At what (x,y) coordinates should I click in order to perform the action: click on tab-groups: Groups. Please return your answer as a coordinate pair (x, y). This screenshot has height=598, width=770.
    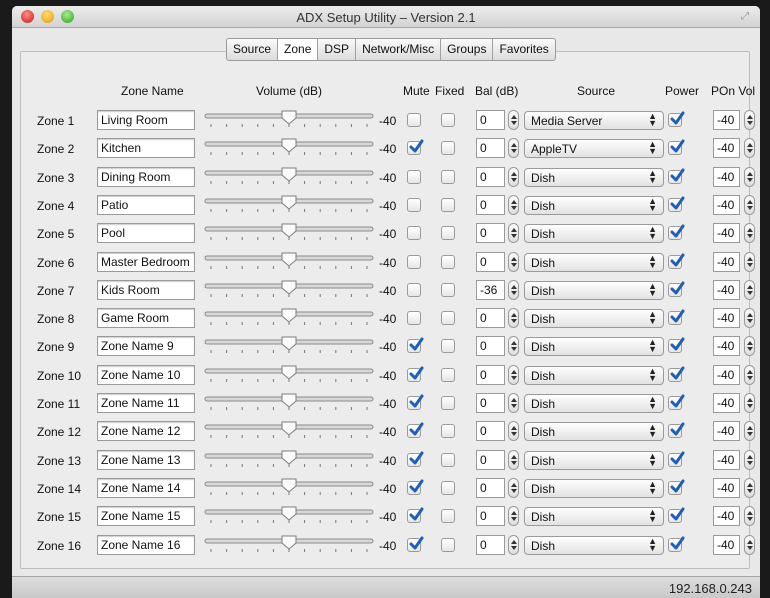
    Looking at the image, I should click on (467, 49).